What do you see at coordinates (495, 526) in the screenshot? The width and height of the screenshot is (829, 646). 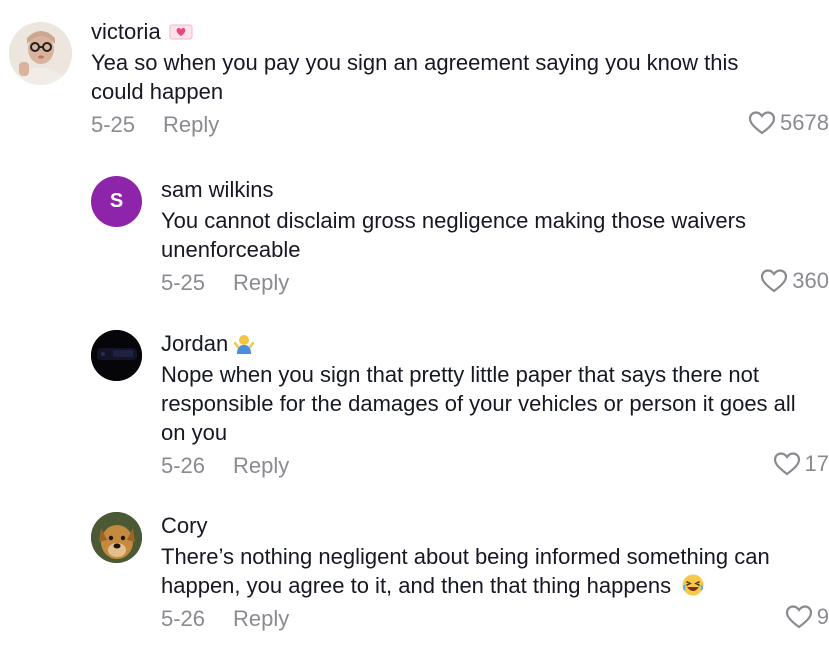 I see `comment-username: Cory` at bounding box center [495, 526].